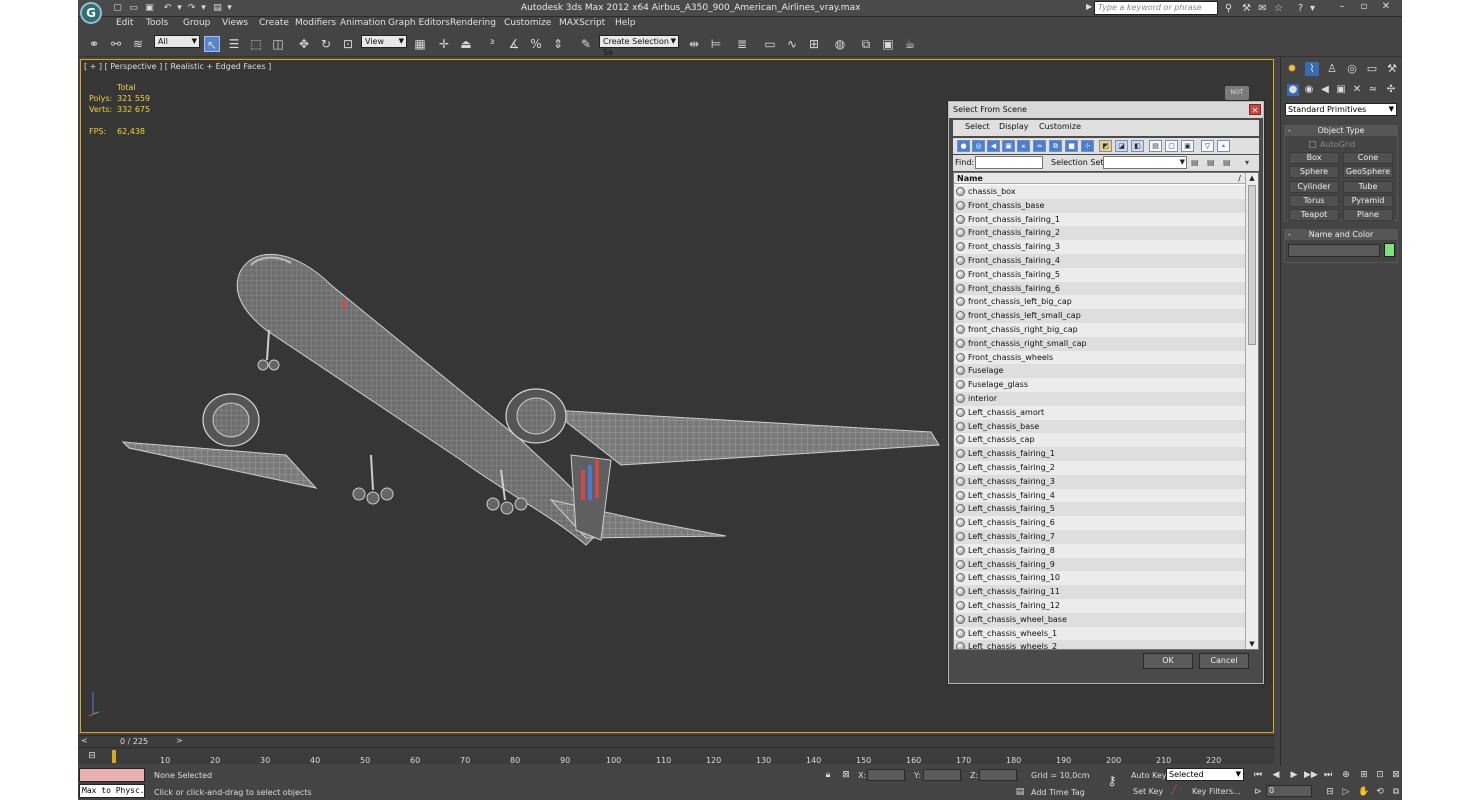 This screenshot has height=800, width=1480. Describe the element at coordinates (1137, 146) in the screenshot. I see `display-invert-icon: ◧` at that location.